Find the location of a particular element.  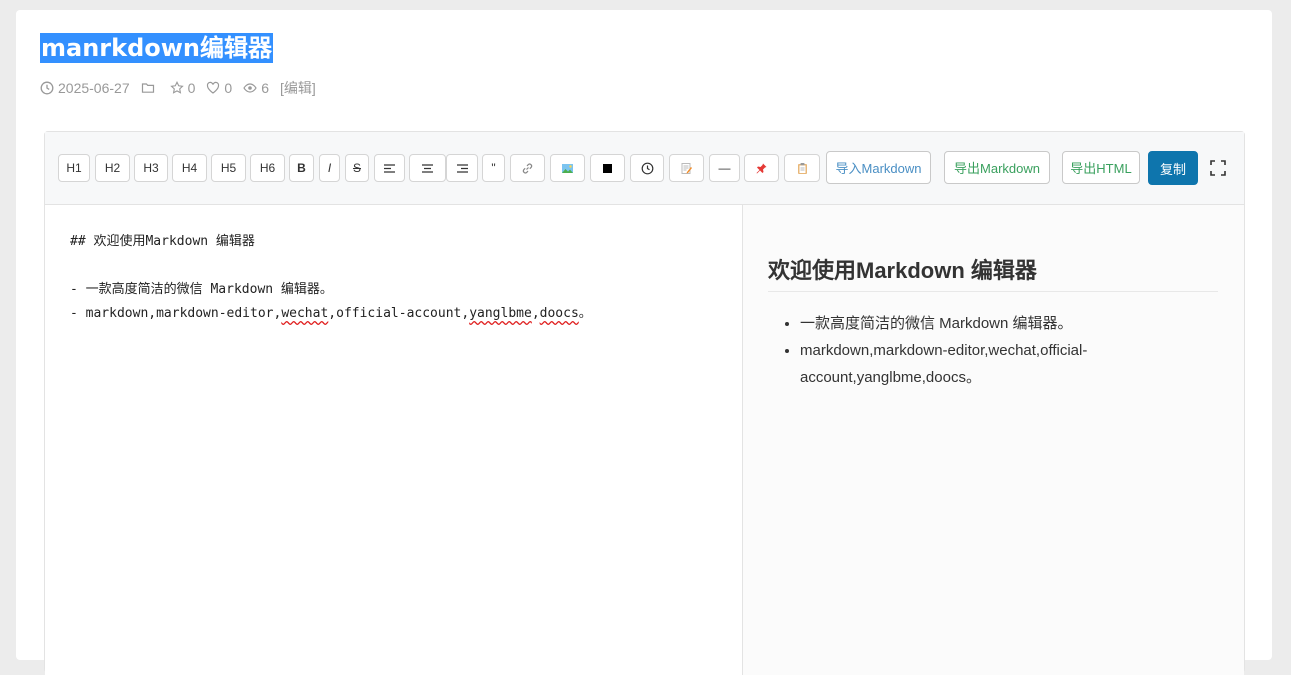

view-meta: 6 is located at coordinates (256, 88).